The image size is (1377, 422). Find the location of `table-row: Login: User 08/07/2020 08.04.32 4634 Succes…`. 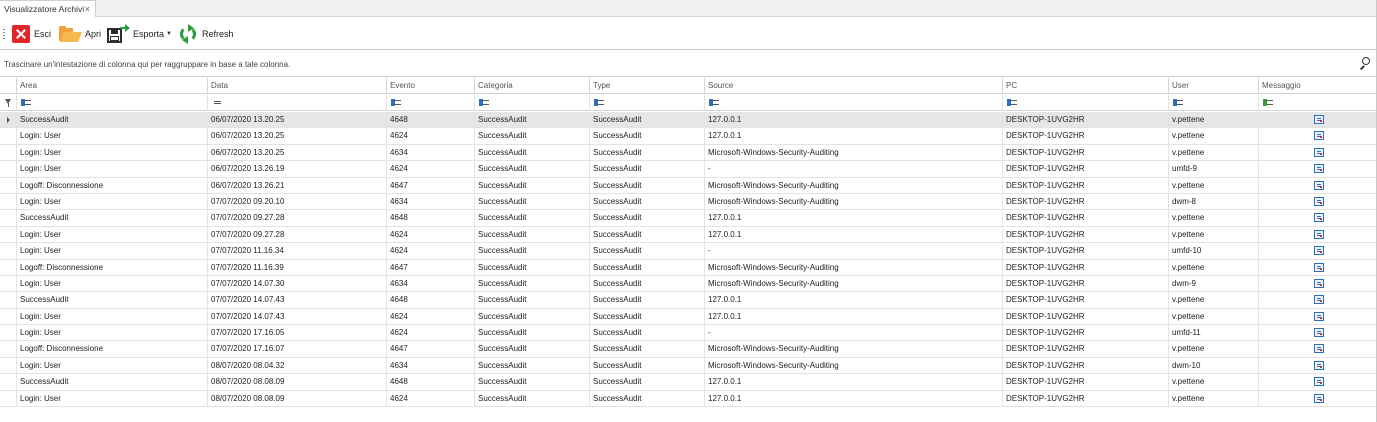

table-row: Login: User 08/07/2020 08.04.32 4634 Succes… is located at coordinates (688, 366).